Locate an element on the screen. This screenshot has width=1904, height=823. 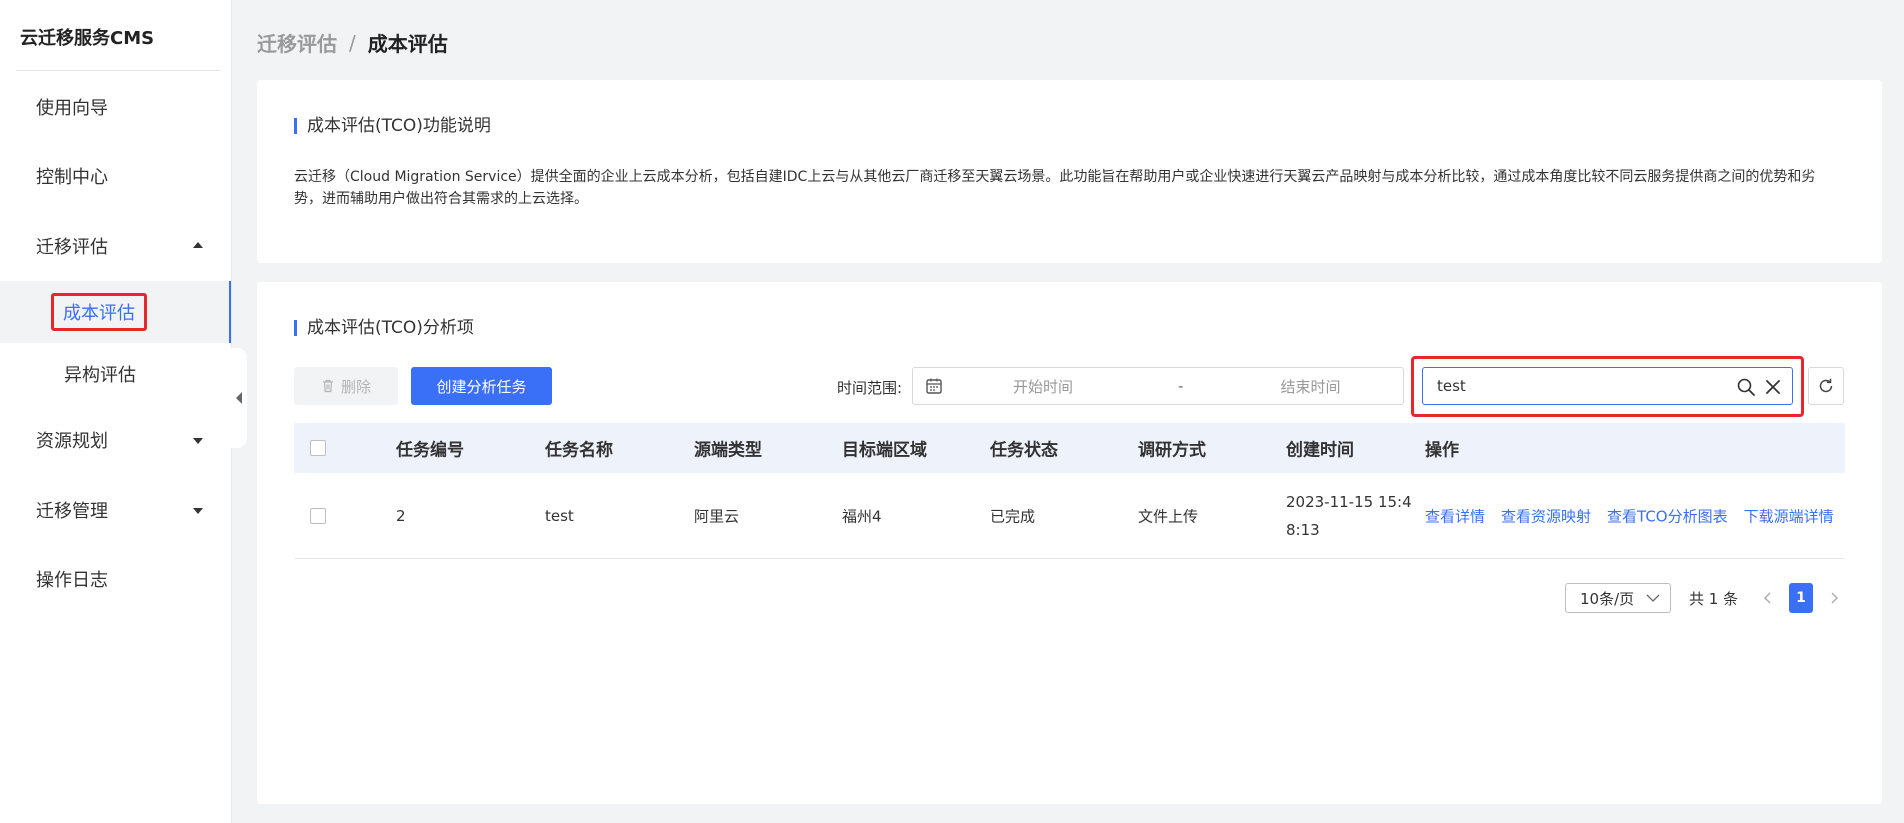
delete-button: 删除 is located at coordinates (346, 386).